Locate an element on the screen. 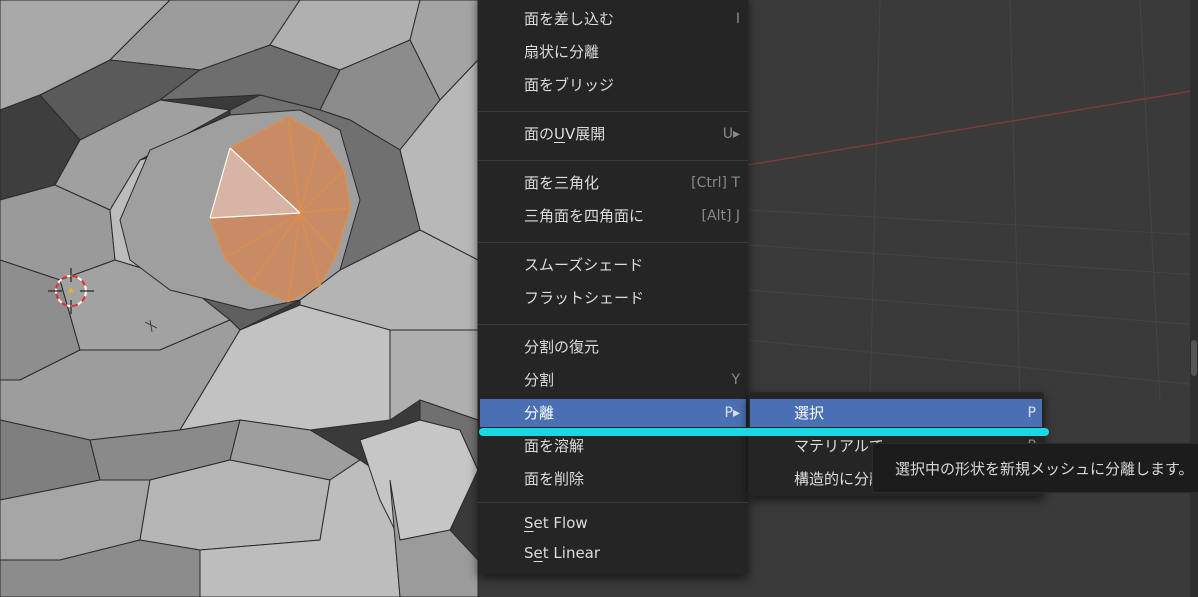 The height and width of the screenshot is (597, 1198). menu-item-shade-smooth: スムーズシェード is located at coordinates (613, 265).